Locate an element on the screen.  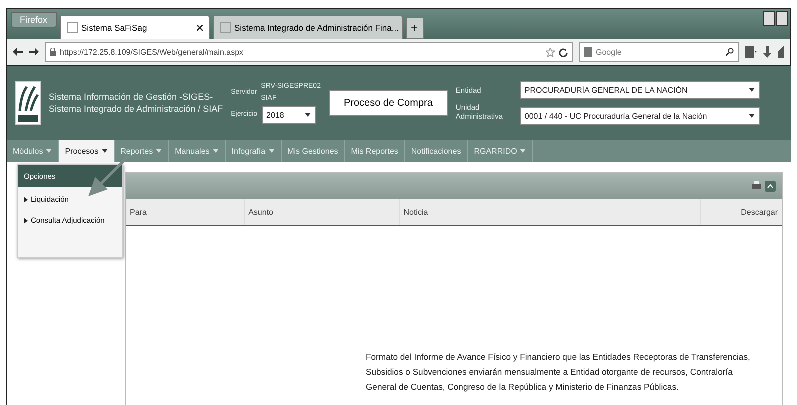
menu-item: Procesos is located at coordinates (87, 151).